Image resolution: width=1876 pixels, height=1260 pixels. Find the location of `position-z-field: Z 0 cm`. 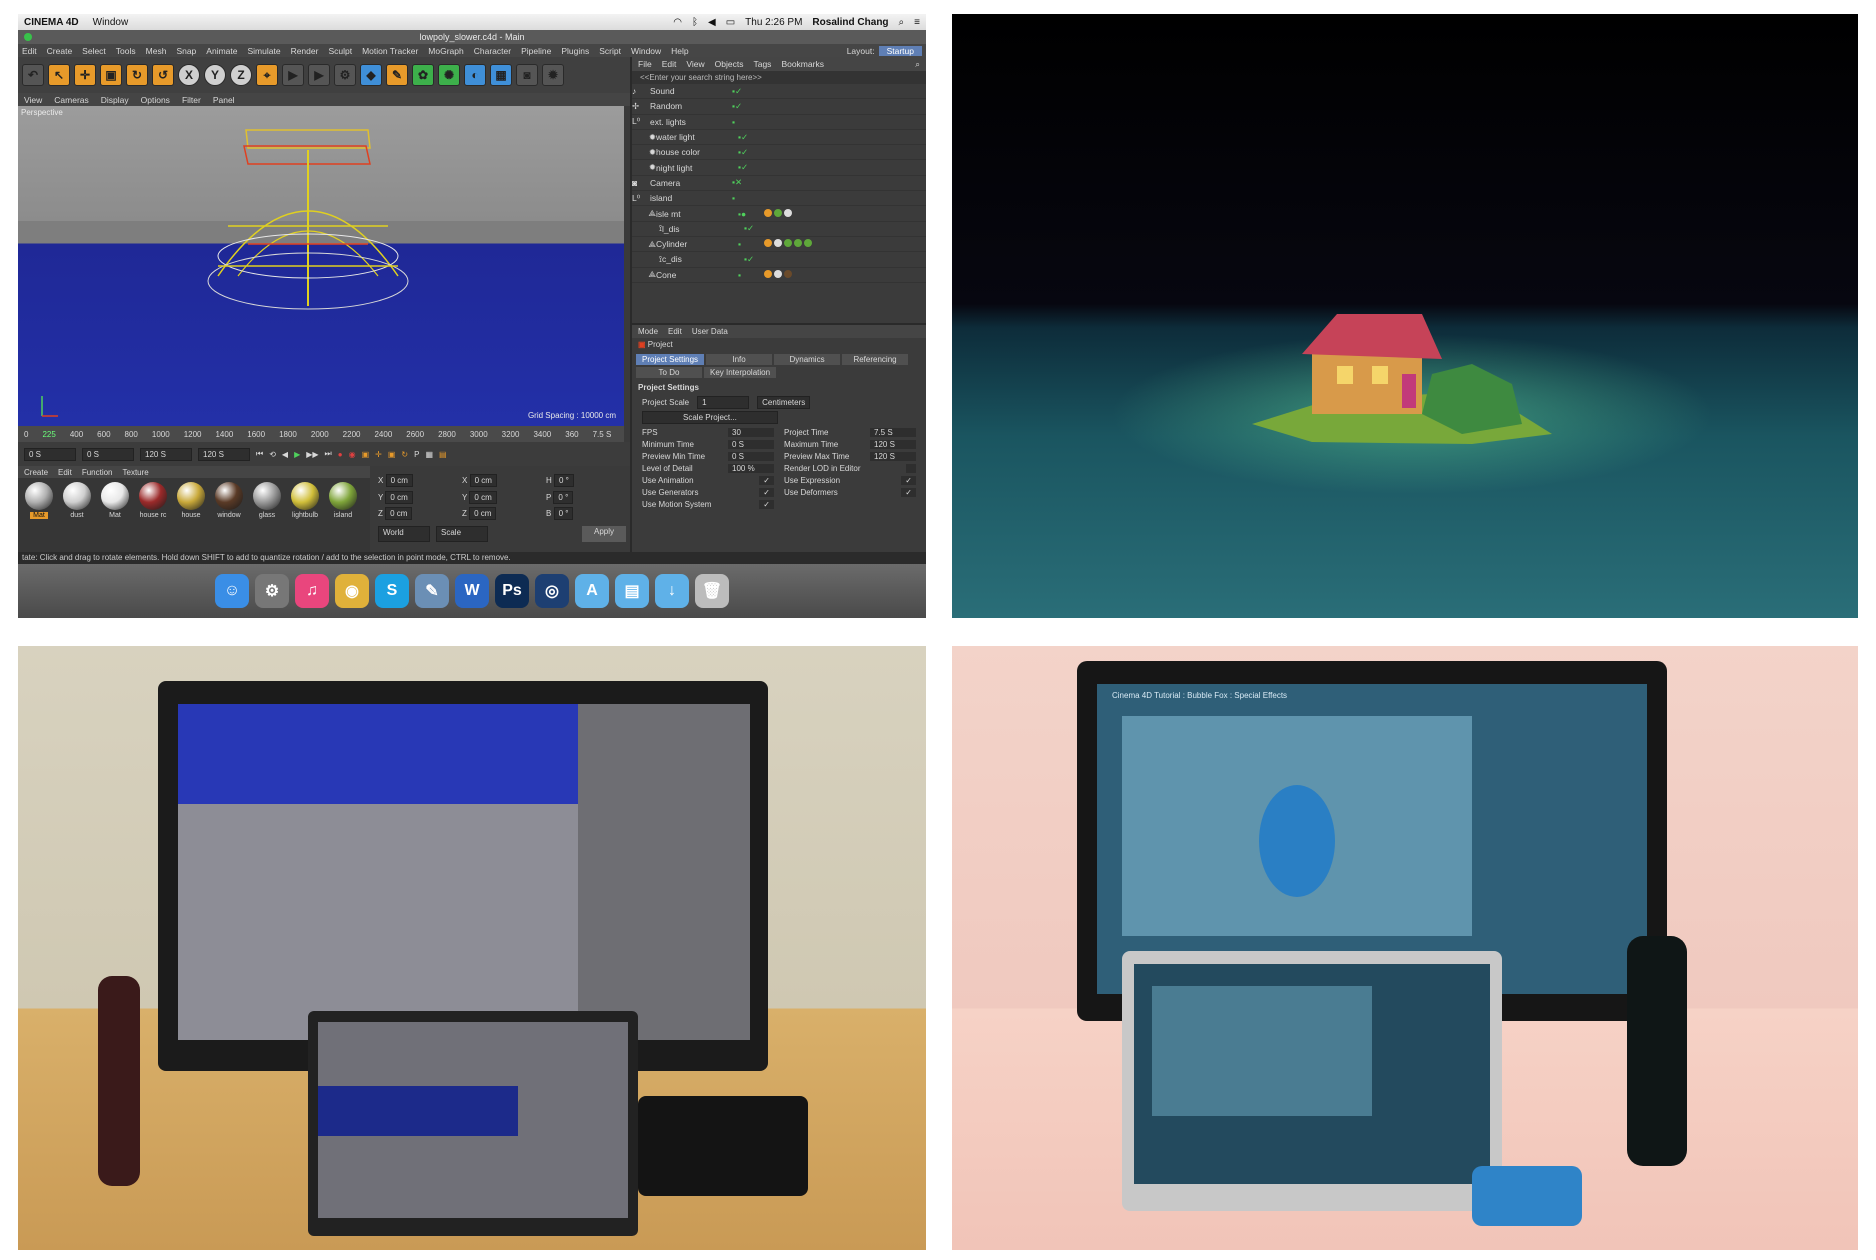

position-z-field: Z 0 cm is located at coordinates (417, 514).